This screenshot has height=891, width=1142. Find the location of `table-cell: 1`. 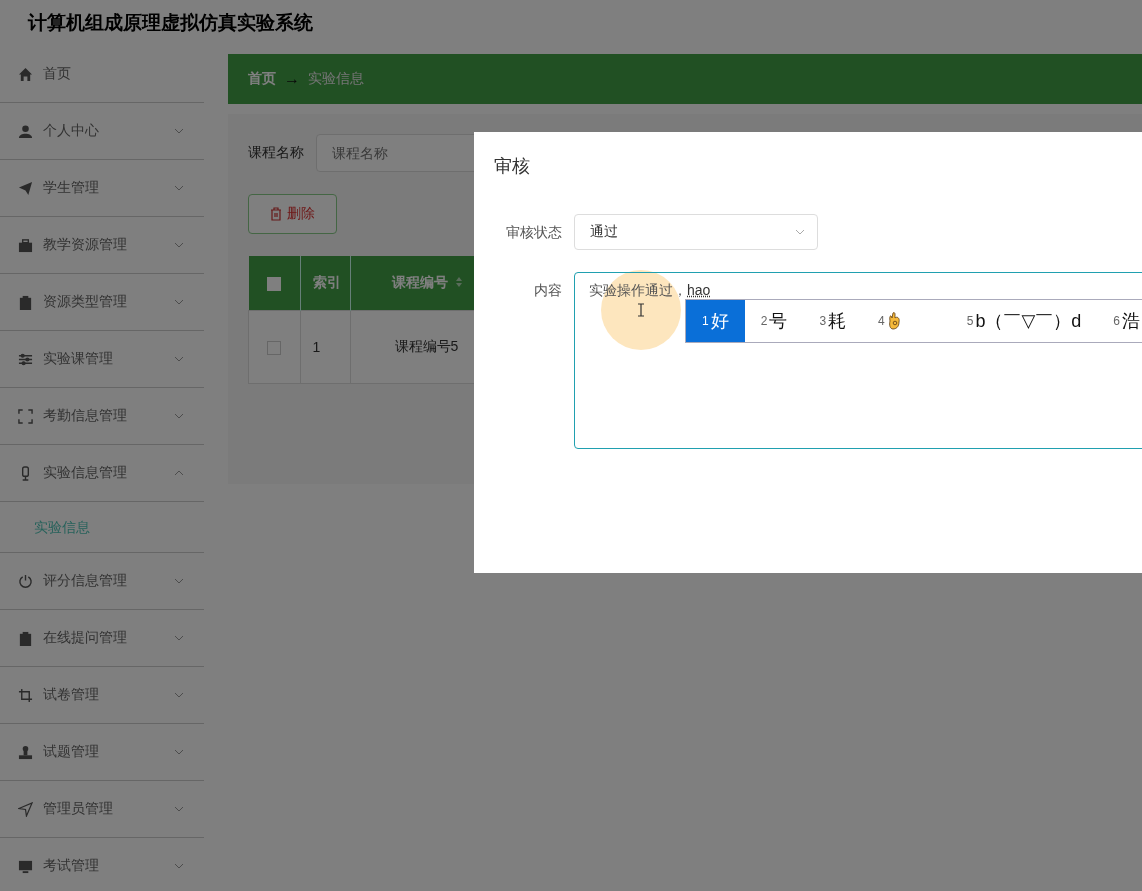

table-cell: 1 is located at coordinates (325, 347).